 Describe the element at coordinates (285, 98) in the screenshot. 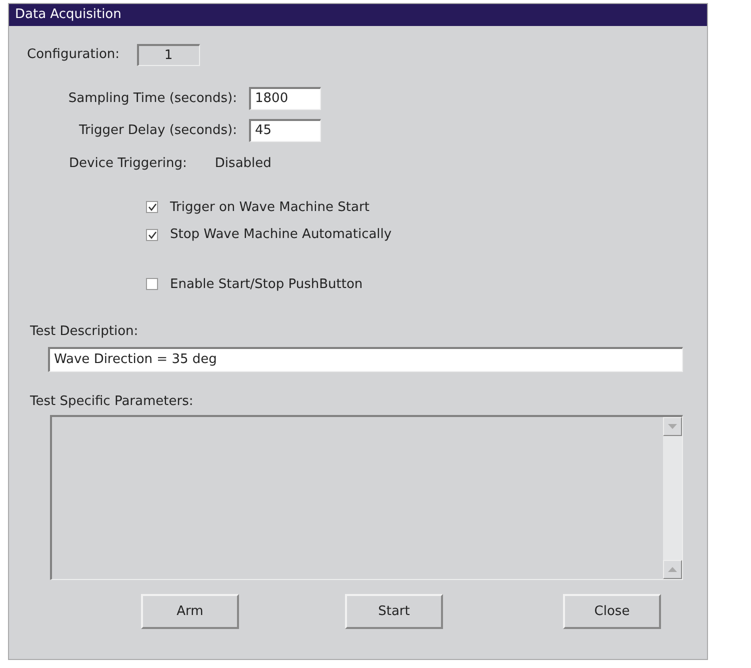

I see `input-field: 1800` at that location.